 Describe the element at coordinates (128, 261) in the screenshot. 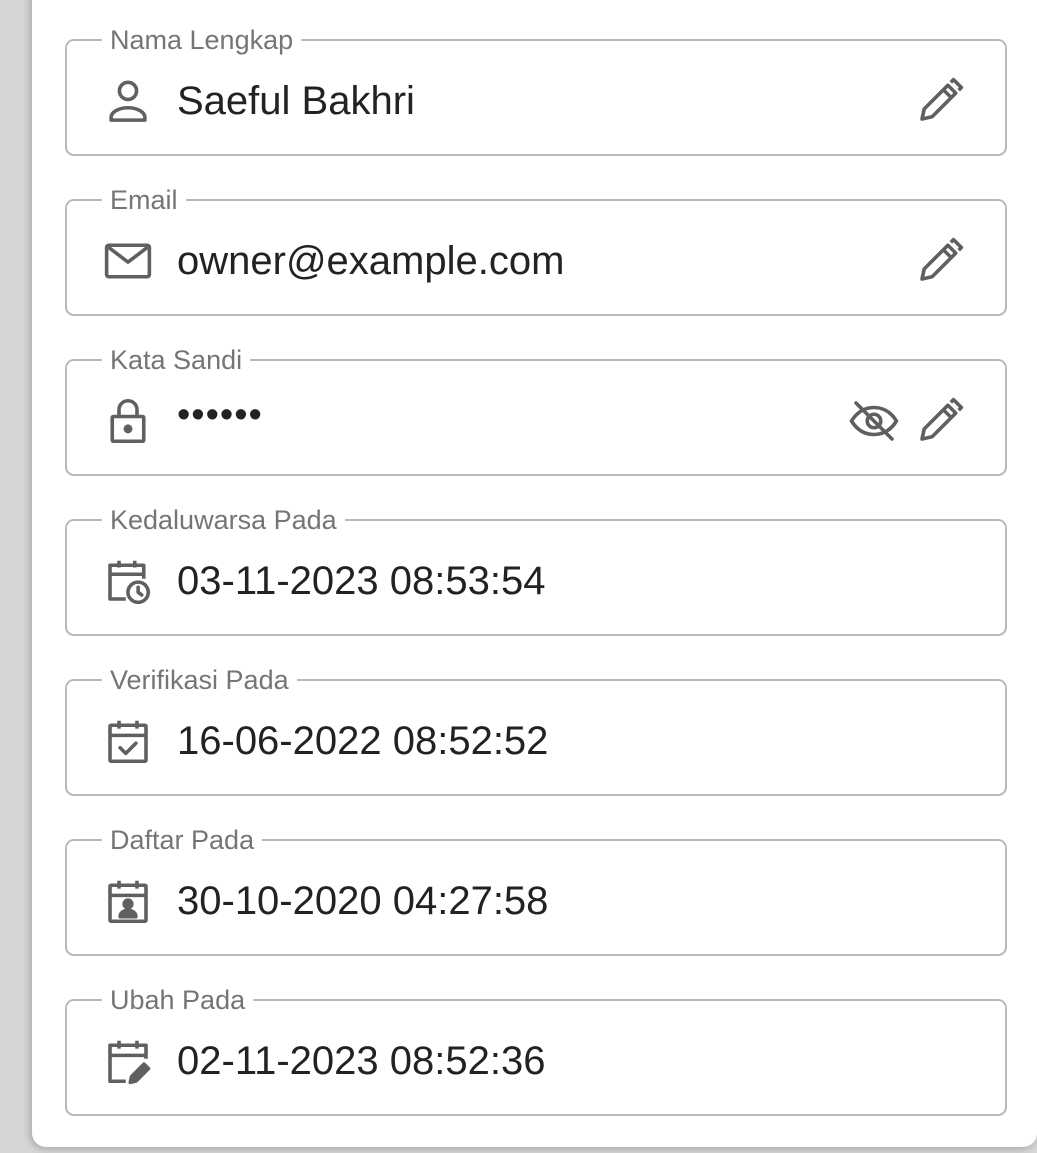

I see `mail-icon` at that location.